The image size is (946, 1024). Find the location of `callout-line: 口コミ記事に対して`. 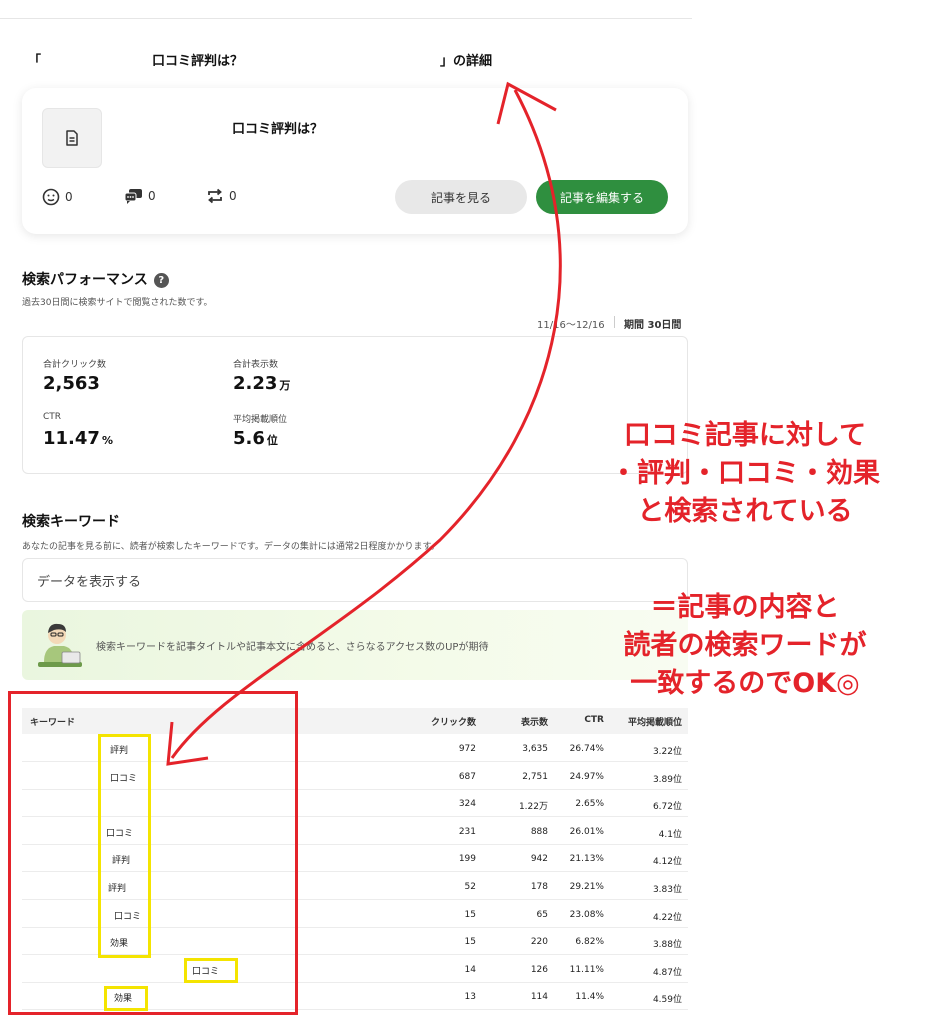

callout-line: 口コミ記事に対して is located at coordinates (745, 435).